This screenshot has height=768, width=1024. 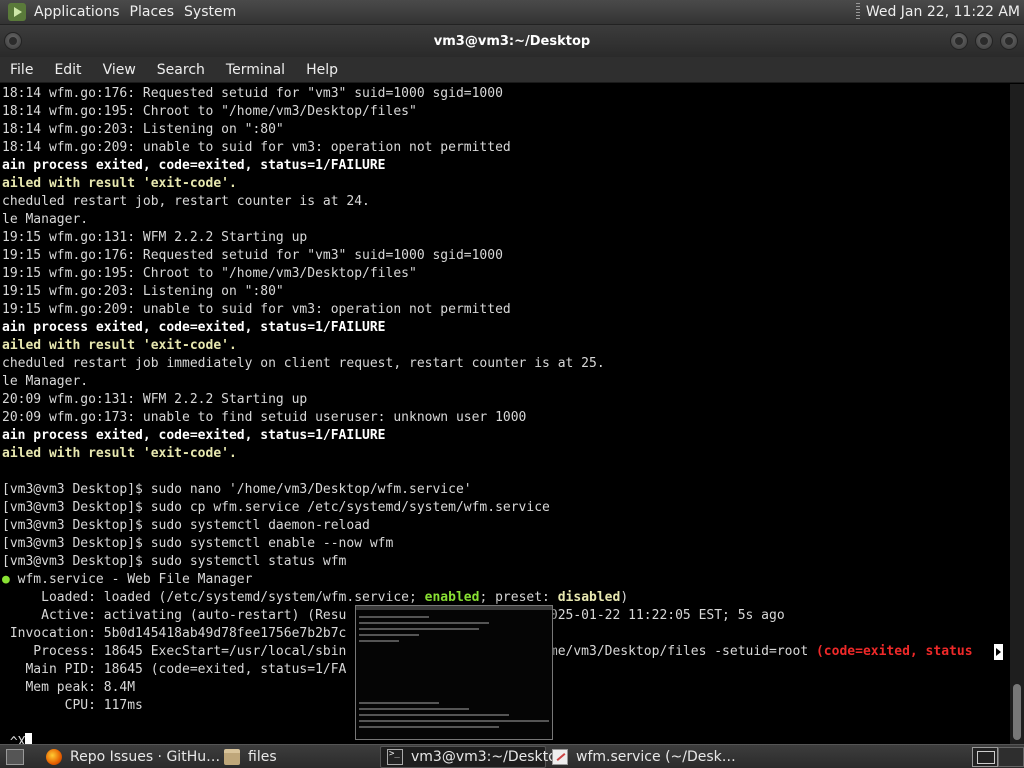 What do you see at coordinates (22, 70) in the screenshot?
I see `menu-file: File` at bounding box center [22, 70].